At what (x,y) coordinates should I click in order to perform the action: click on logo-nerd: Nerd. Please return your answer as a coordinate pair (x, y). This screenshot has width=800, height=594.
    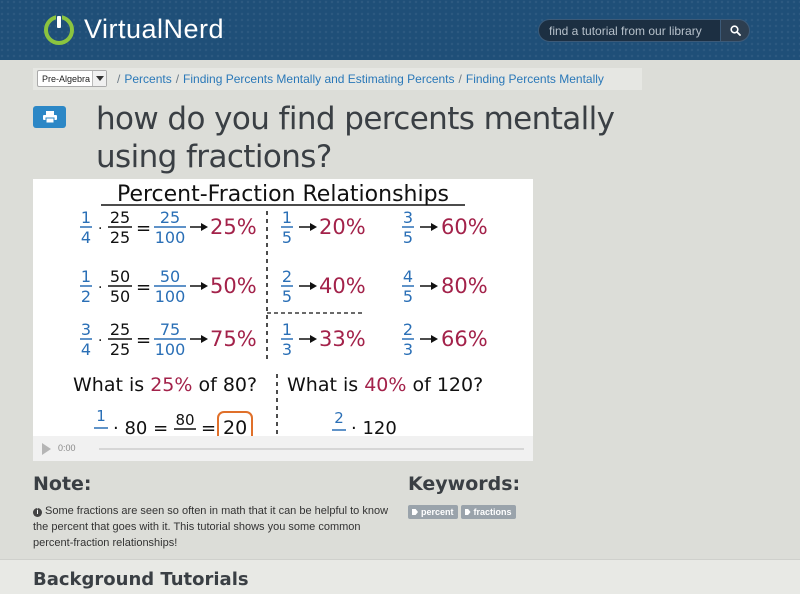
    Looking at the image, I should click on (194, 28).